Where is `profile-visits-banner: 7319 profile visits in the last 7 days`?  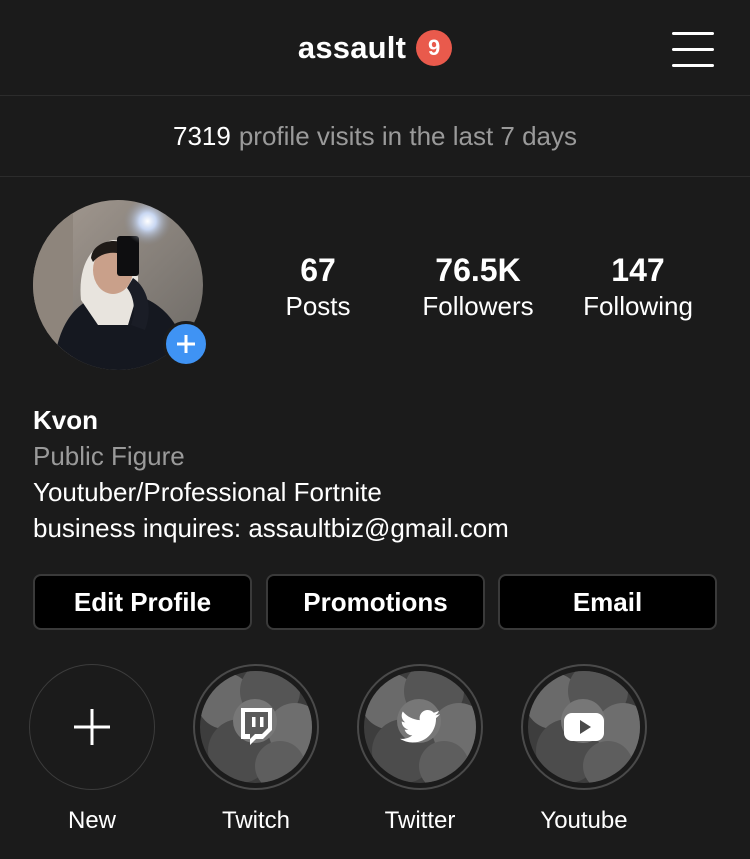
profile-visits-banner: 7319 profile visits in the last 7 days is located at coordinates (375, 136).